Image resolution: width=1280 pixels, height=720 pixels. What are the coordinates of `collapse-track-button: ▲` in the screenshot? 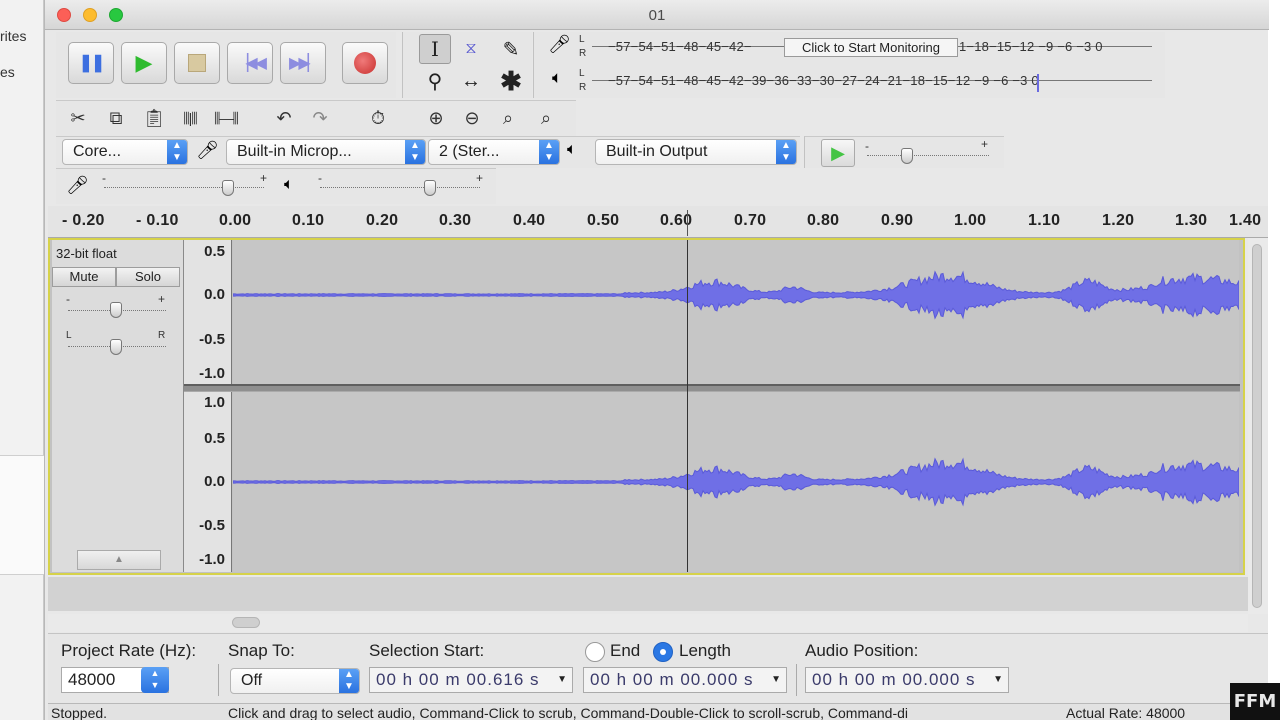 It's located at (119, 560).